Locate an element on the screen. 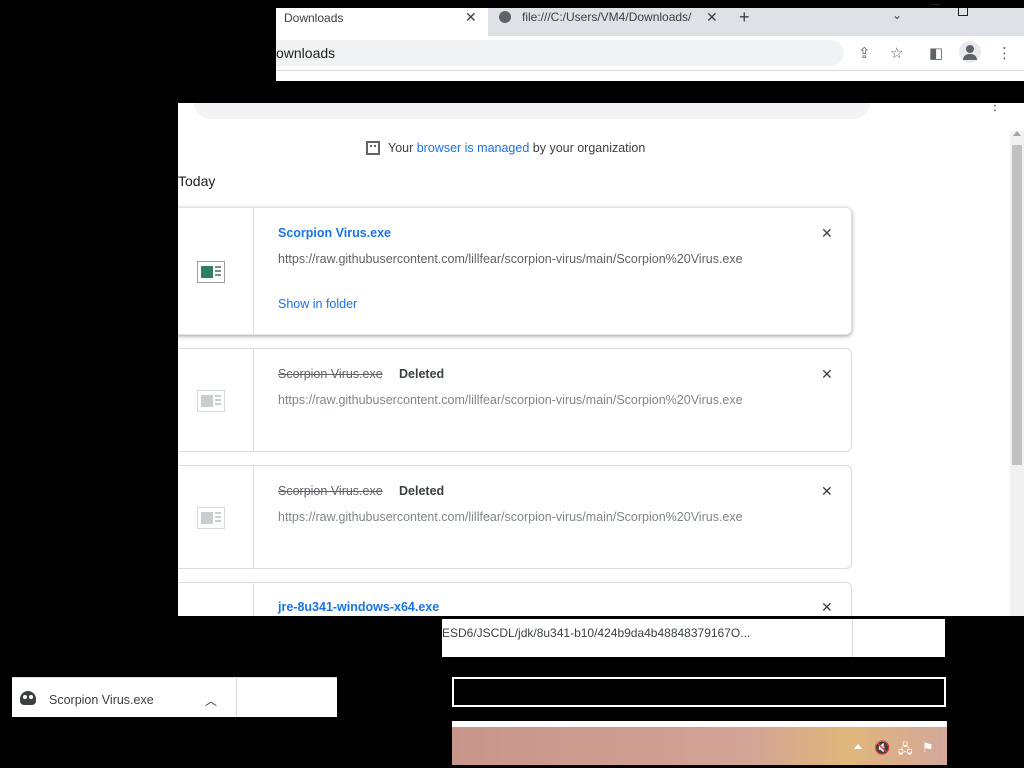  scroll-up-arrow-icon is located at coordinates (1017, 133).